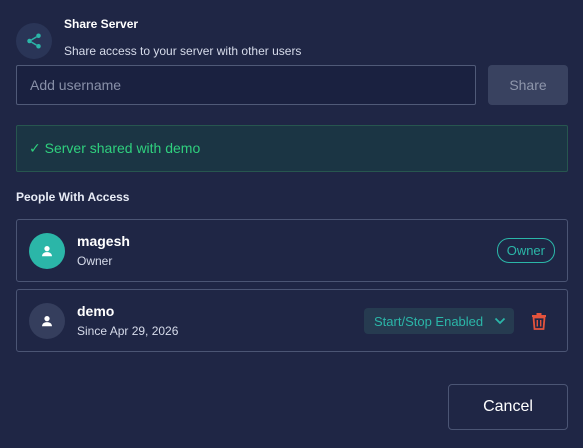 The width and height of the screenshot is (583, 448). Describe the element at coordinates (292, 250) in the screenshot. I see `person-card-magesh: magesh Owner Owner` at that location.